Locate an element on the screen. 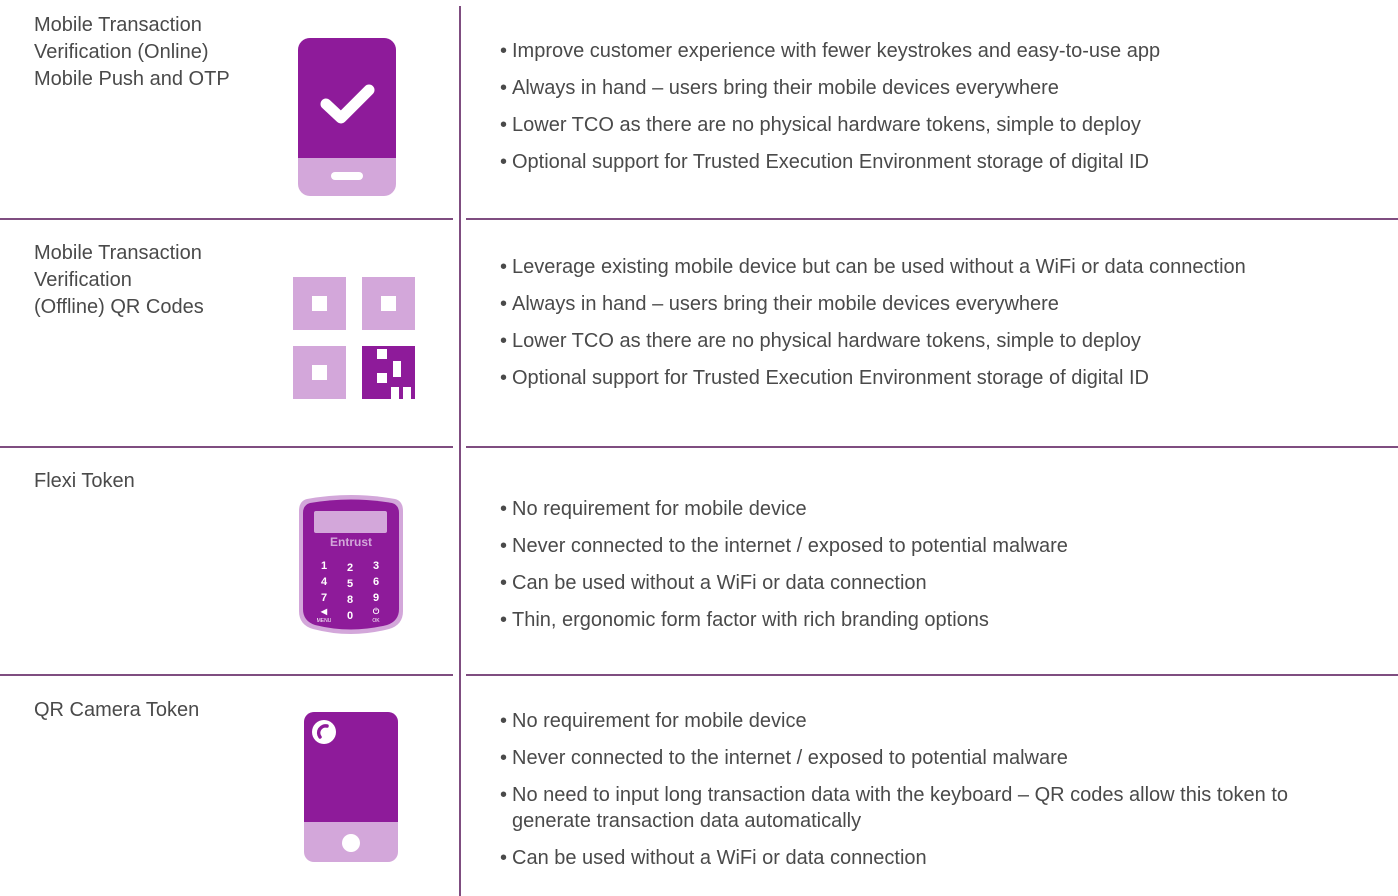 This screenshot has height=896, width=1398. row-label: QR Camera Token is located at coordinates (154, 710).